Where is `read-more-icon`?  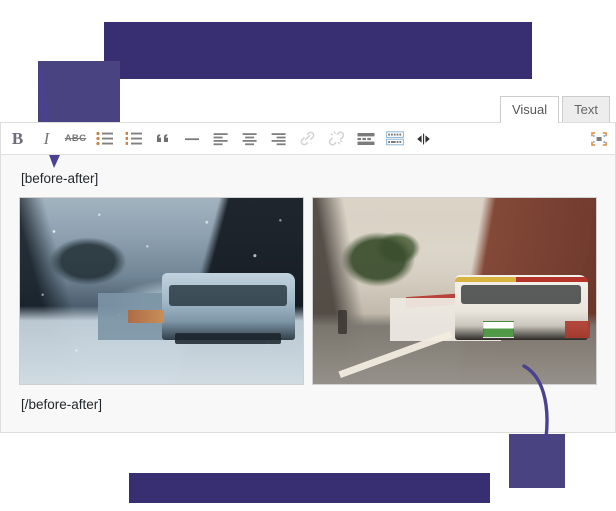 read-more-icon is located at coordinates (365, 138).